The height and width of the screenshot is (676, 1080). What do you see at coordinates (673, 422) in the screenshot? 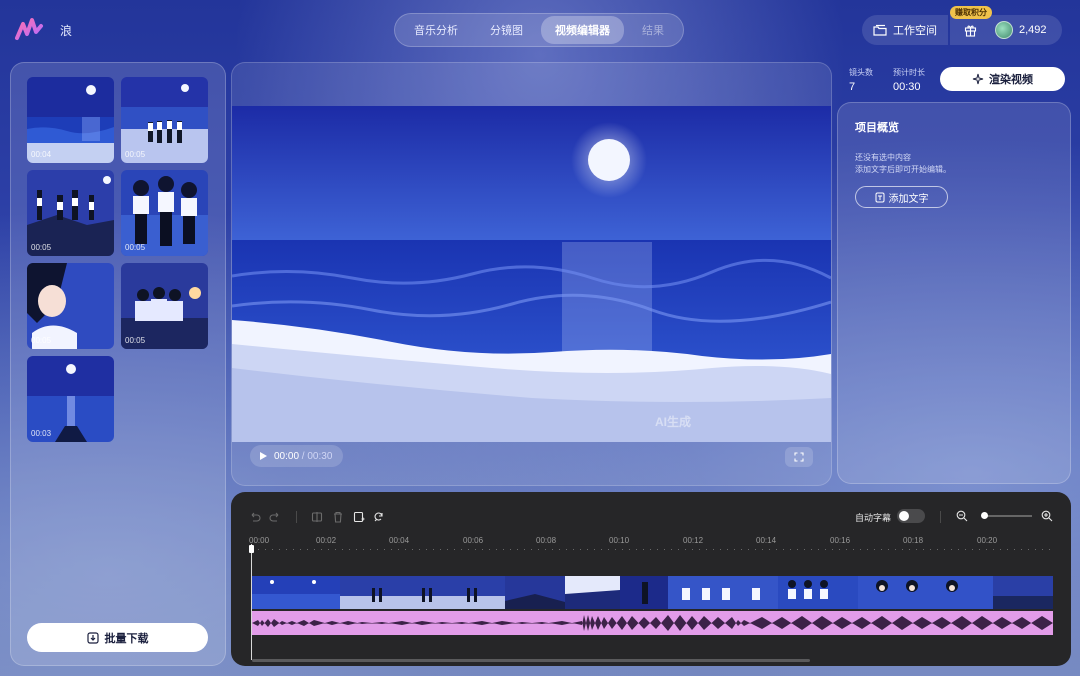
I see `ai-generated-watermark: AI生成` at bounding box center [673, 422].